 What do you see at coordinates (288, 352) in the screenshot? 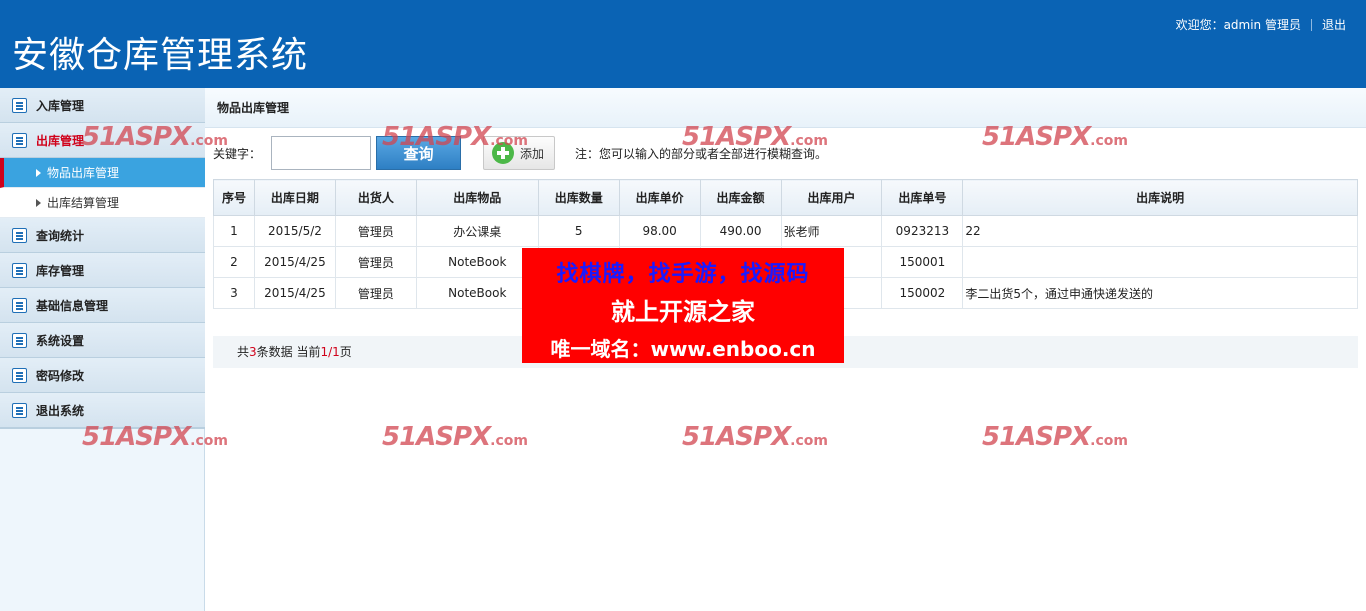
I see `pager-mid: 条数据 当前` at bounding box center [288, 352].